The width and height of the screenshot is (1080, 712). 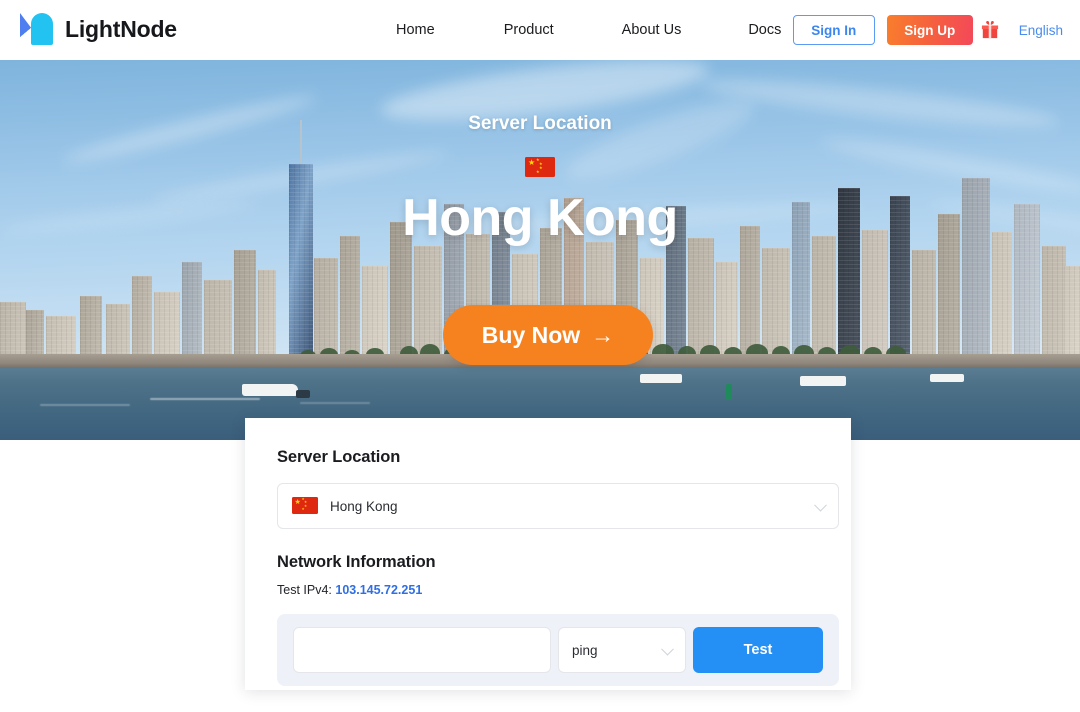 What do you see at coordinates (588, 30) in the screenshot?
I see `primary-nav: Home Product About Us Docs` at bounding box center [588, 30].